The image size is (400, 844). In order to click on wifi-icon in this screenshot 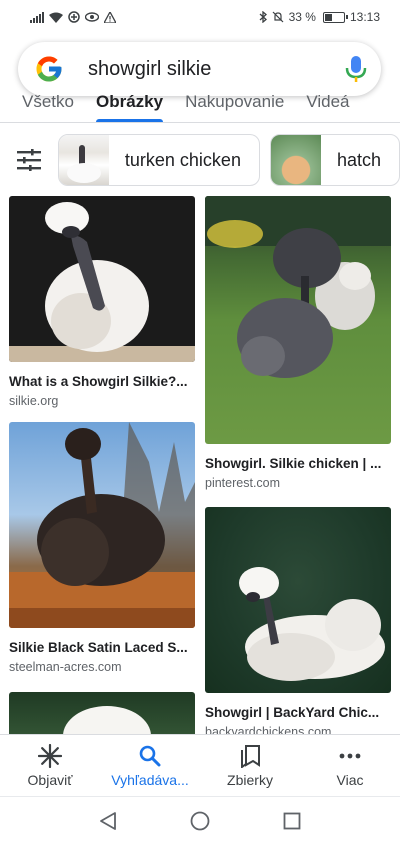, I will do `click(56, 17)`.